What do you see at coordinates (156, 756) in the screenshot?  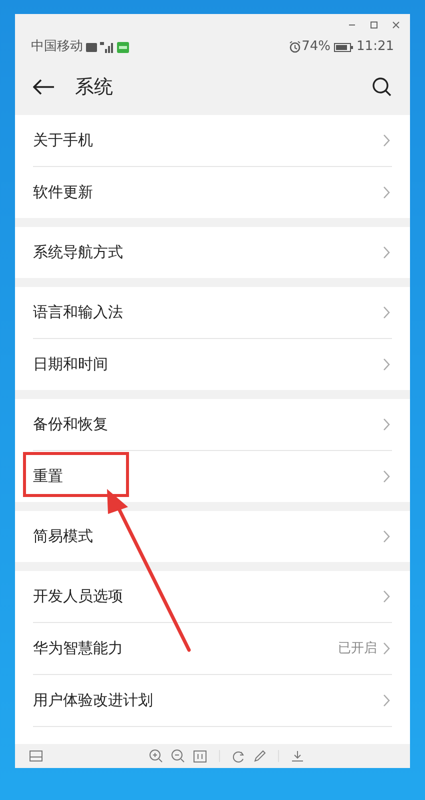 I see `zoom-in-icon` at bounding box center [156, 756].